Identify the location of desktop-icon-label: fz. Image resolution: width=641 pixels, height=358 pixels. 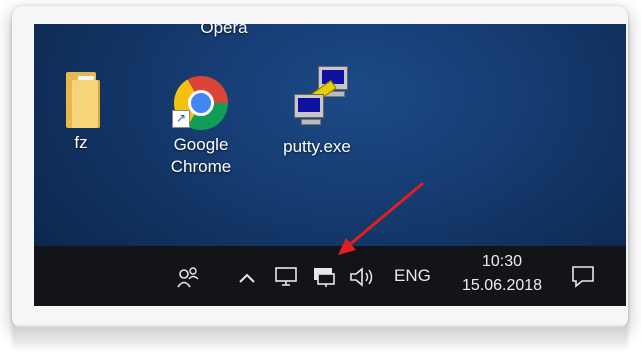
(81, 142).